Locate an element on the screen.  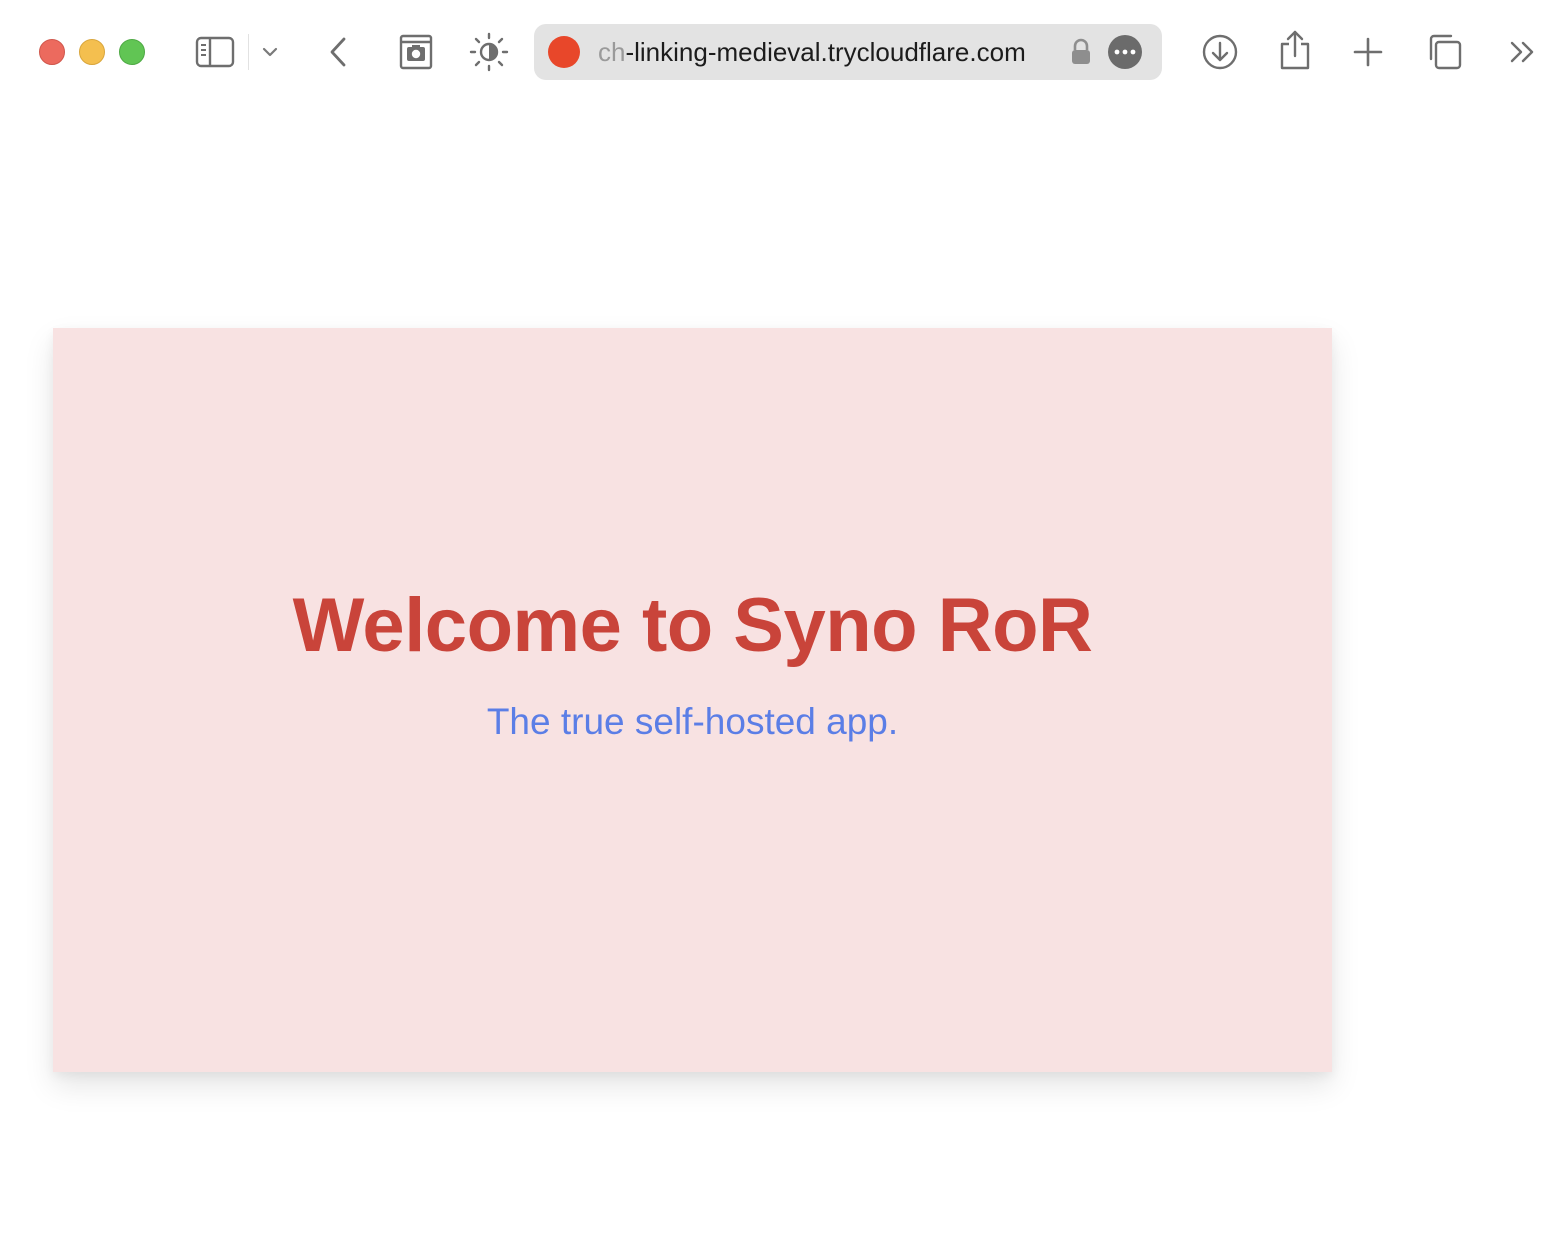
tabs-overview-icon is located at coordinates (1445, 52).